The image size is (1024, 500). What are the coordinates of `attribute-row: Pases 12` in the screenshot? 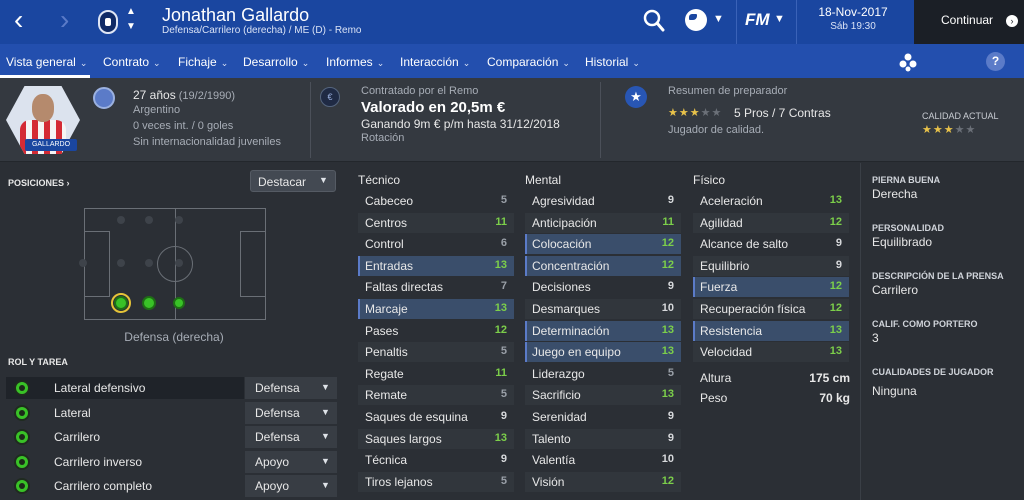 It's located at (436, 331).